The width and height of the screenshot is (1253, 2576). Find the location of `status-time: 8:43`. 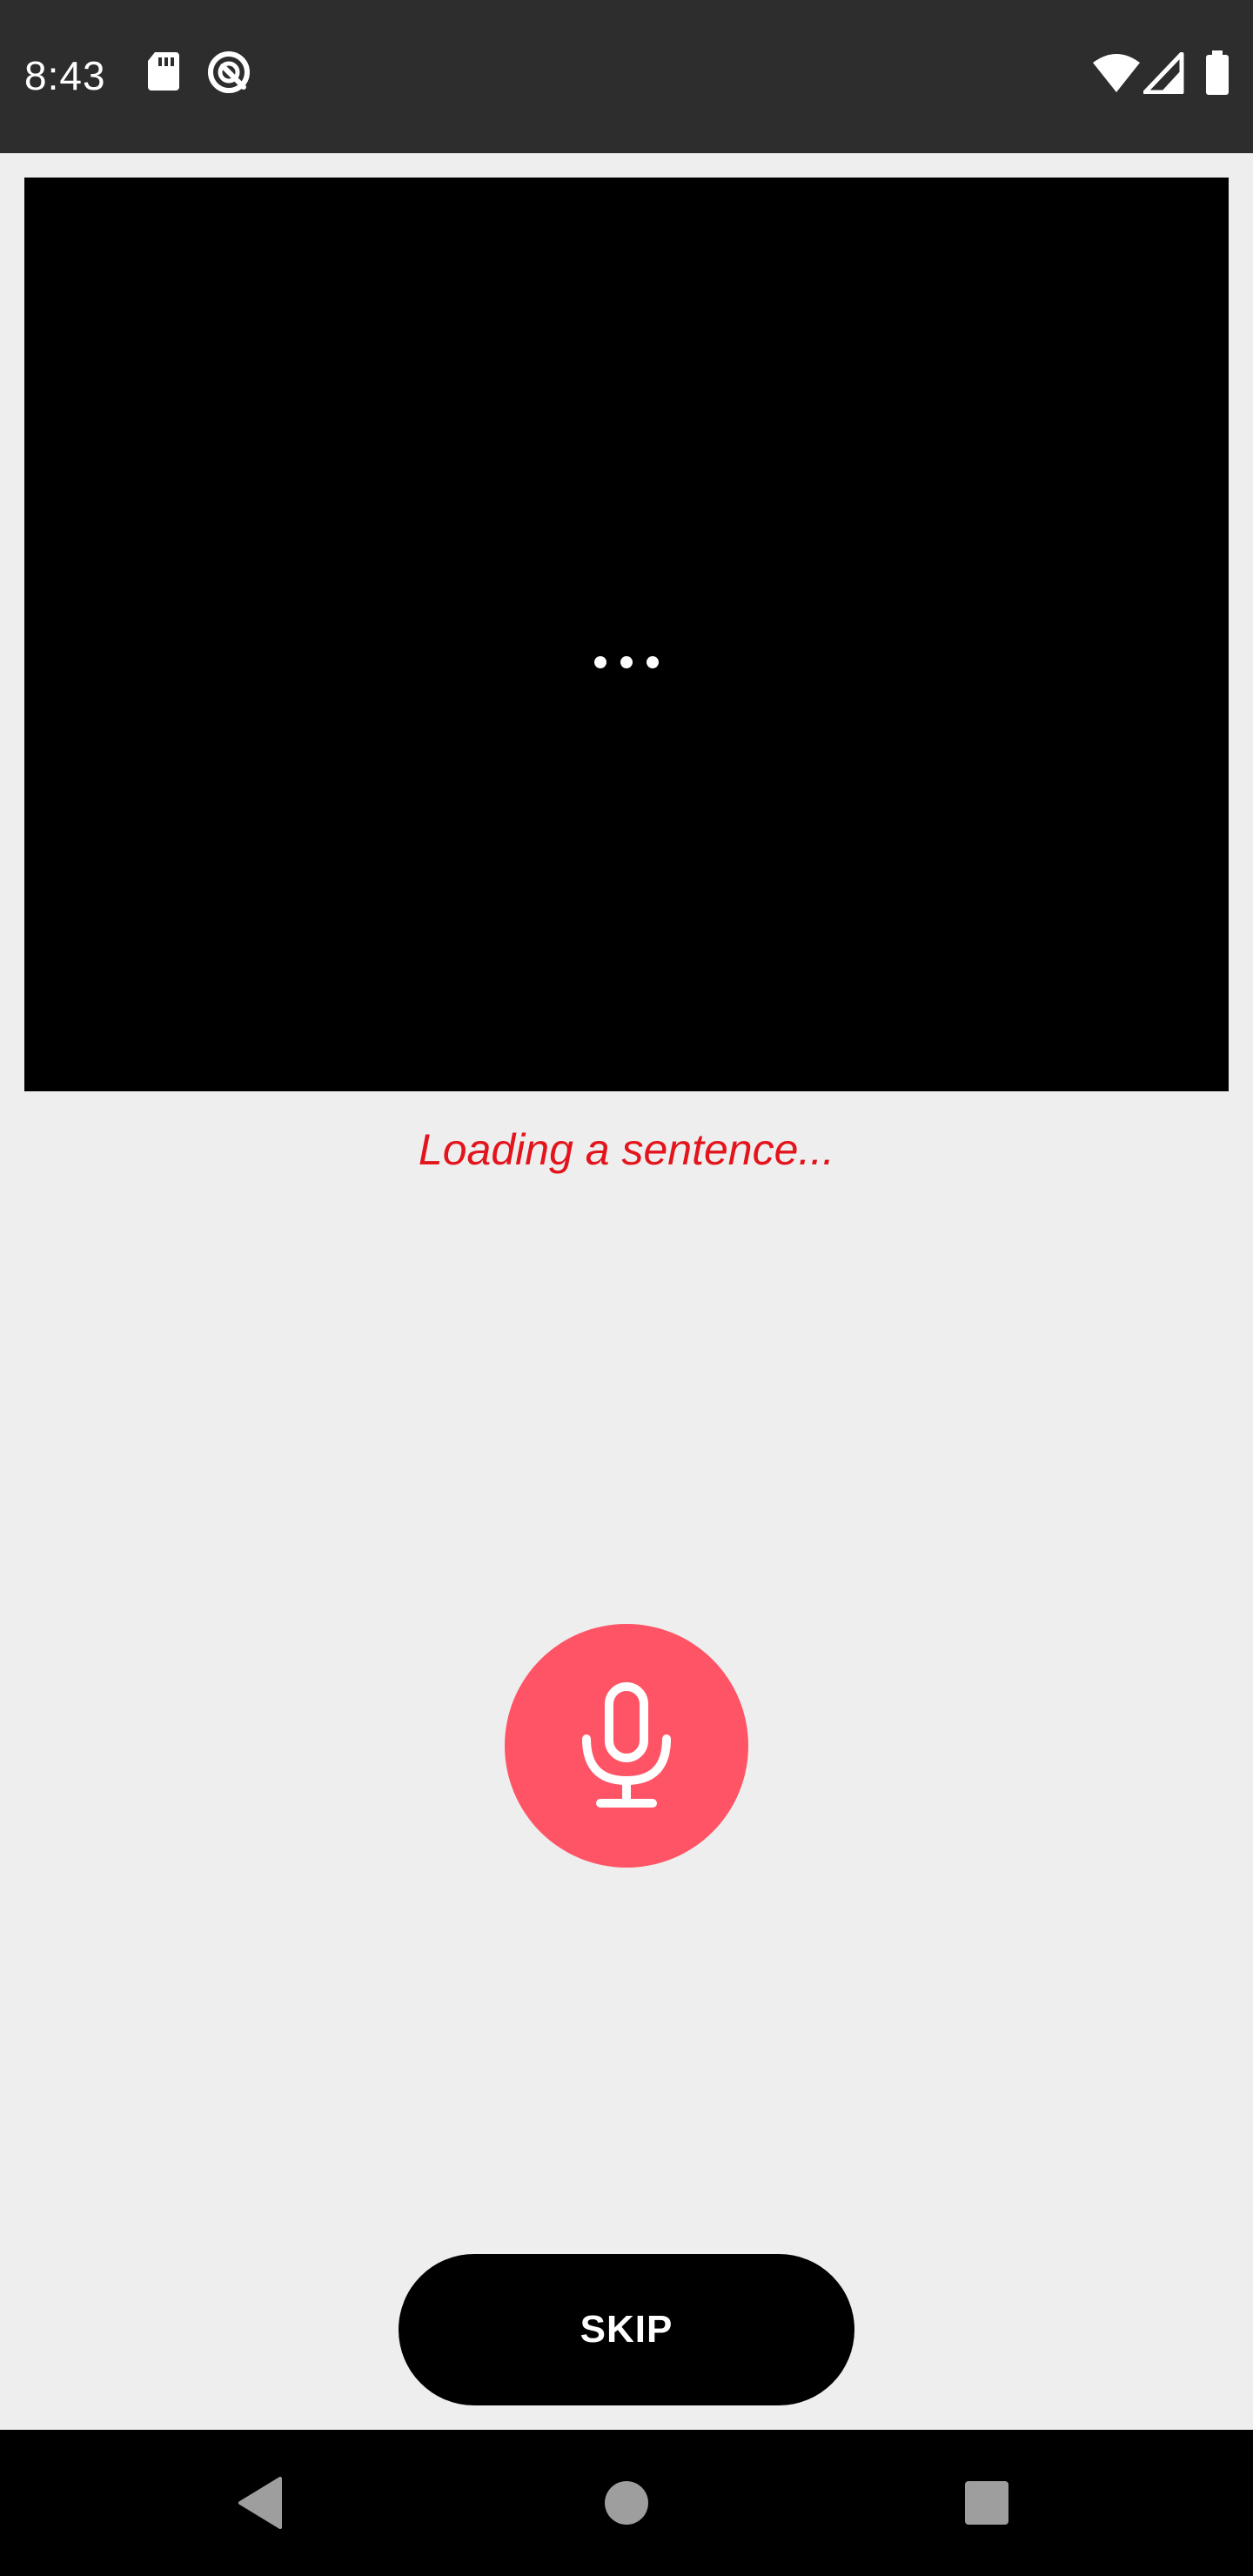

status-time: 8:43 is located at coordinates (65, 75).